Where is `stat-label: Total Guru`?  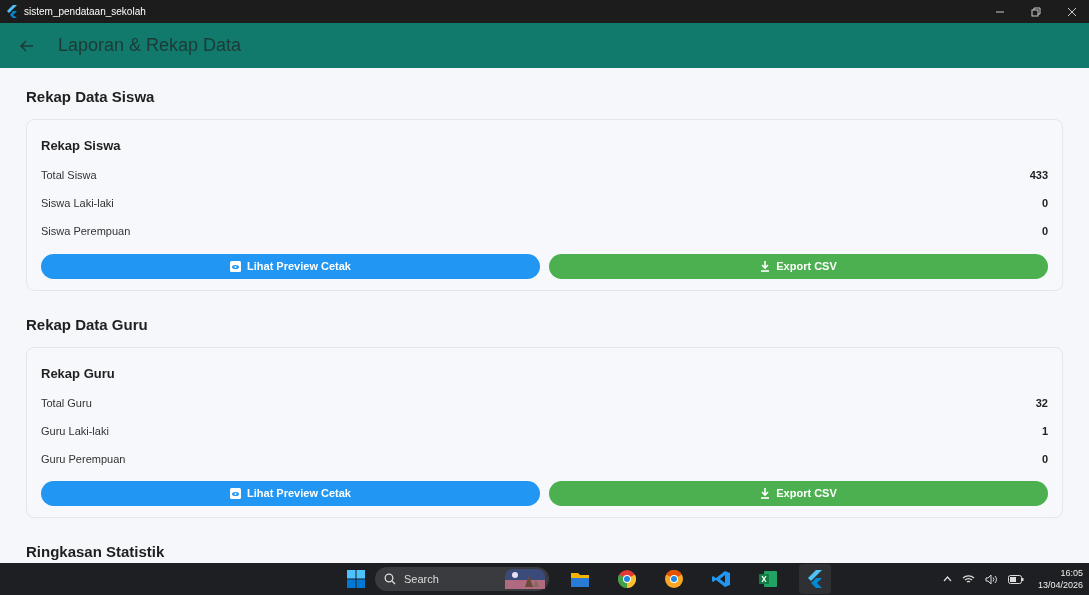
stat-label: Total Guru is located at coordinates (66, 403).